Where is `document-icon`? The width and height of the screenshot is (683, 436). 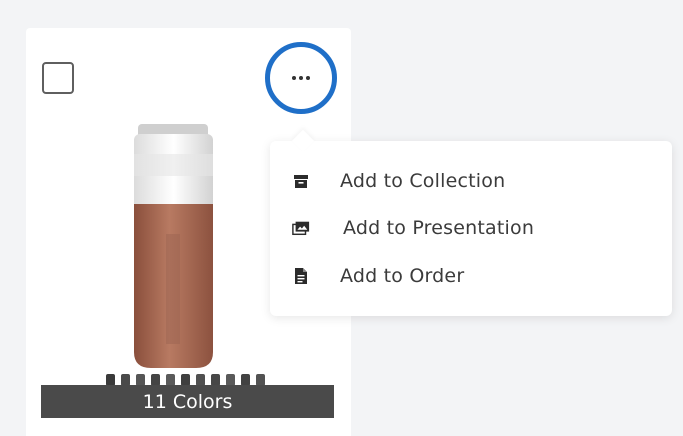
document-icon is located at coordinates (301, 276).